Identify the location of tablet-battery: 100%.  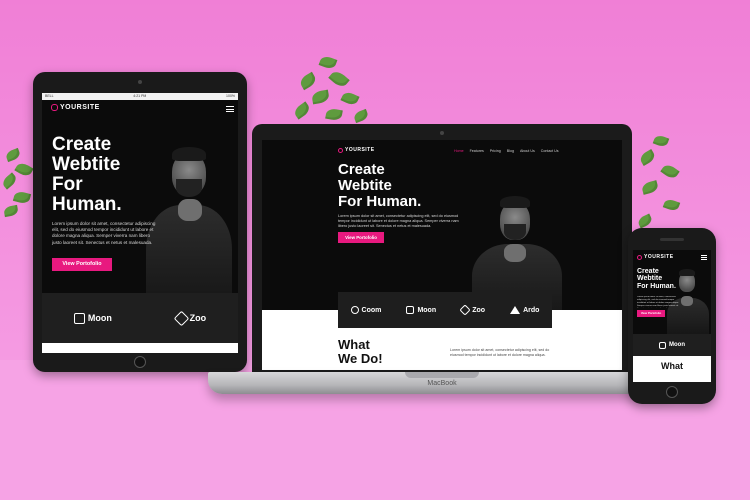
(230, 96).